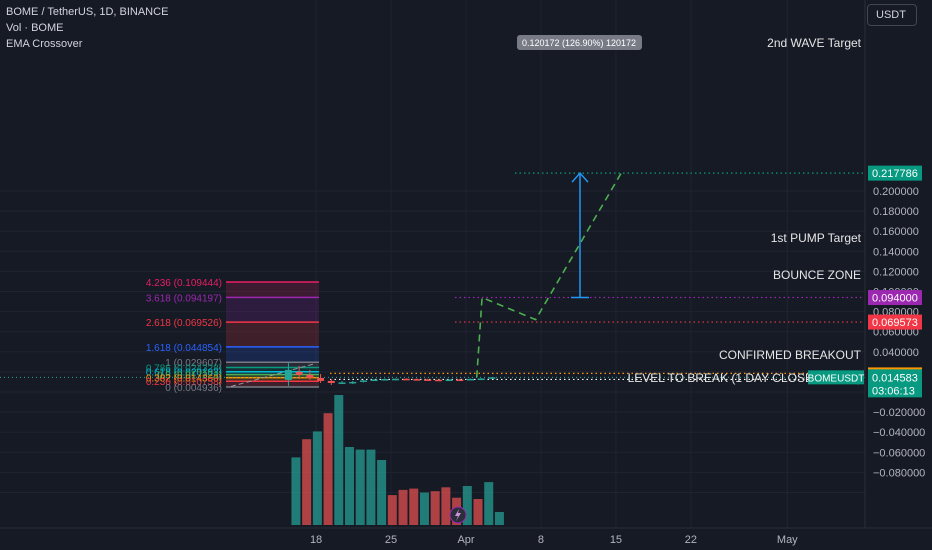 This screenshot has width=932, height=550. What do you see at coordinates (193, 388) in the screenshot?
I see `fib-level-label: 0 (0.004936)` at bounding box center [193, 388].